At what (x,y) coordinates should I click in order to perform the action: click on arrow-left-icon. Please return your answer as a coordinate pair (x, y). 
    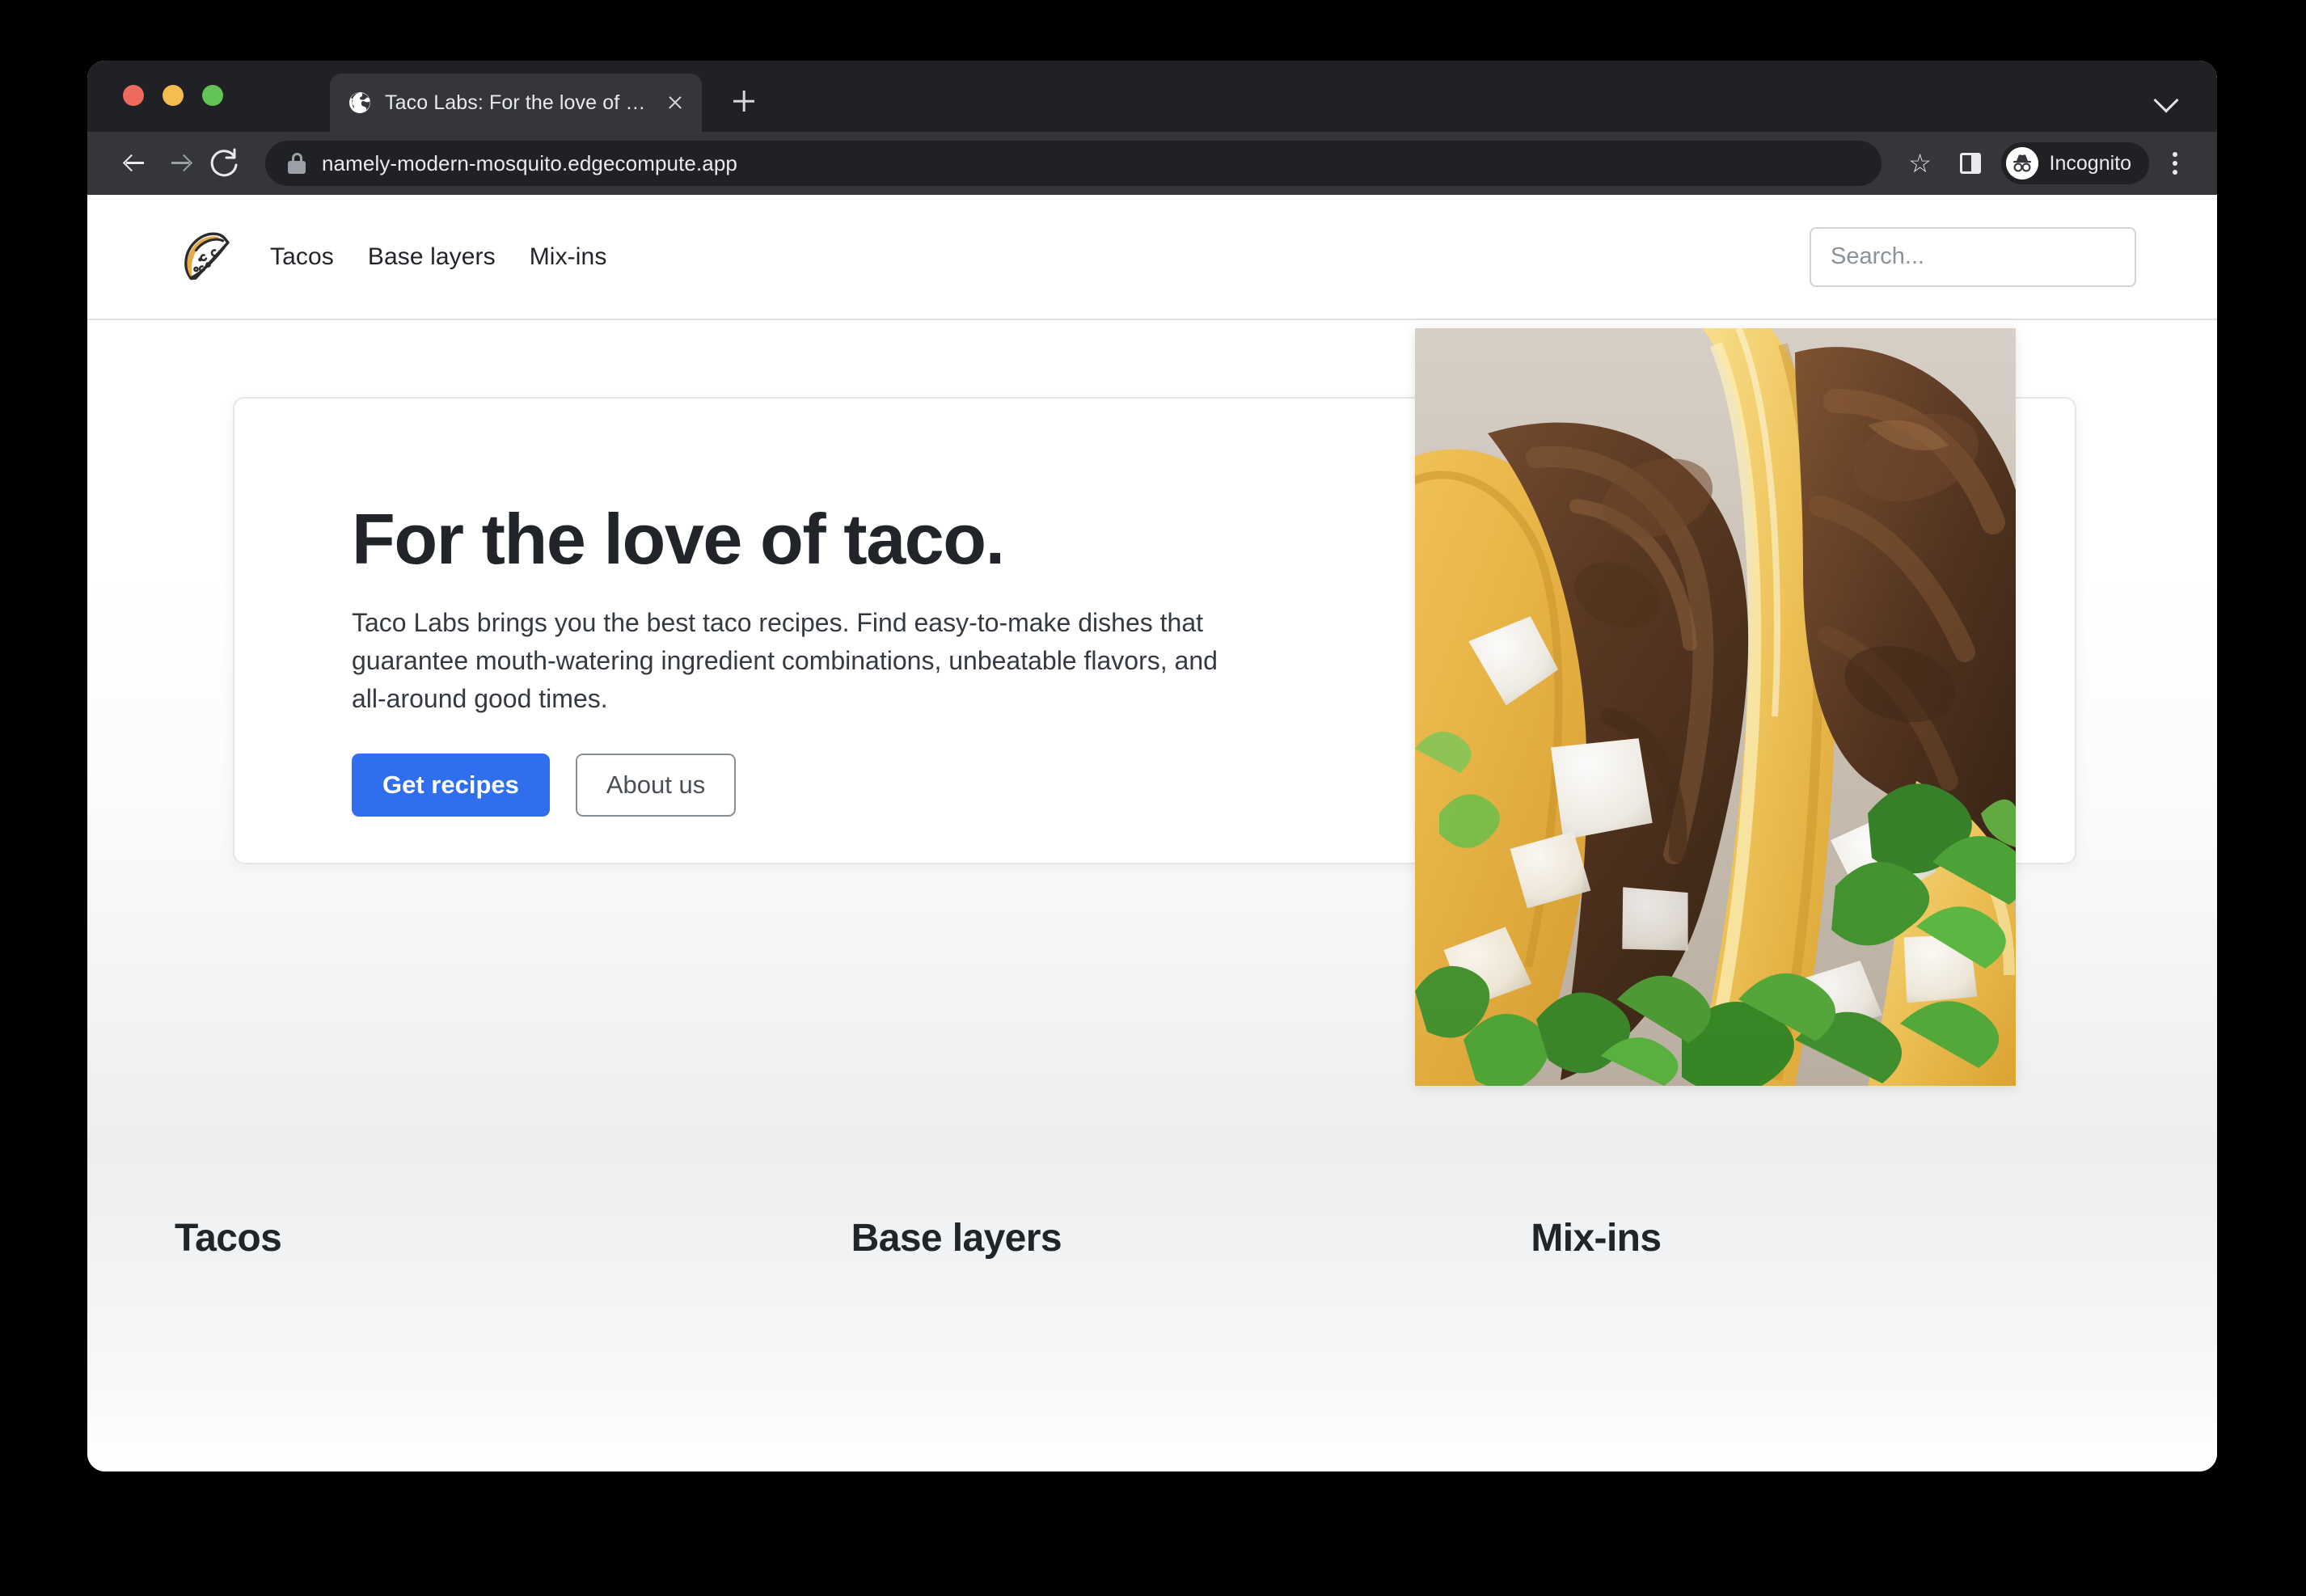
    Looking at the image, I should click on (134, 163).